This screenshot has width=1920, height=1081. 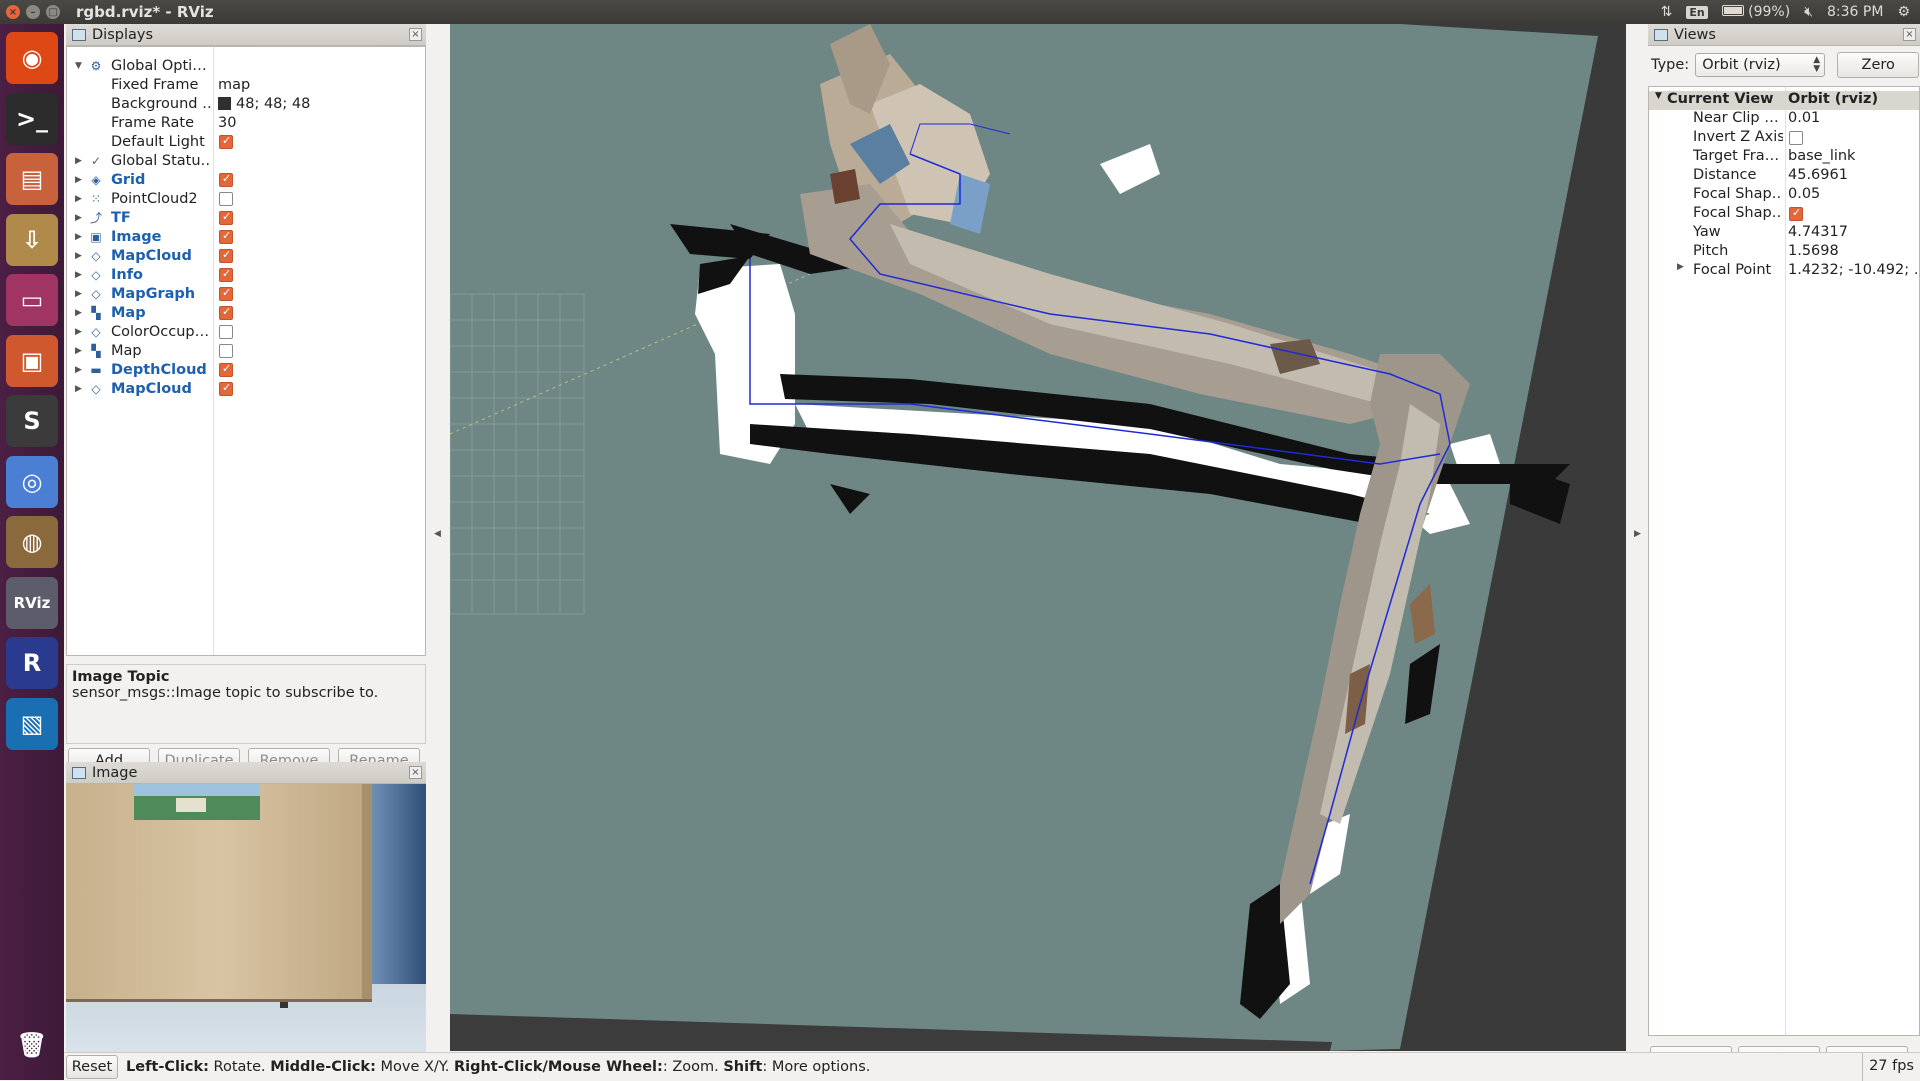 I want to click on display-row: ▶ ◇ MapGraph, so click(x=246, y=293).